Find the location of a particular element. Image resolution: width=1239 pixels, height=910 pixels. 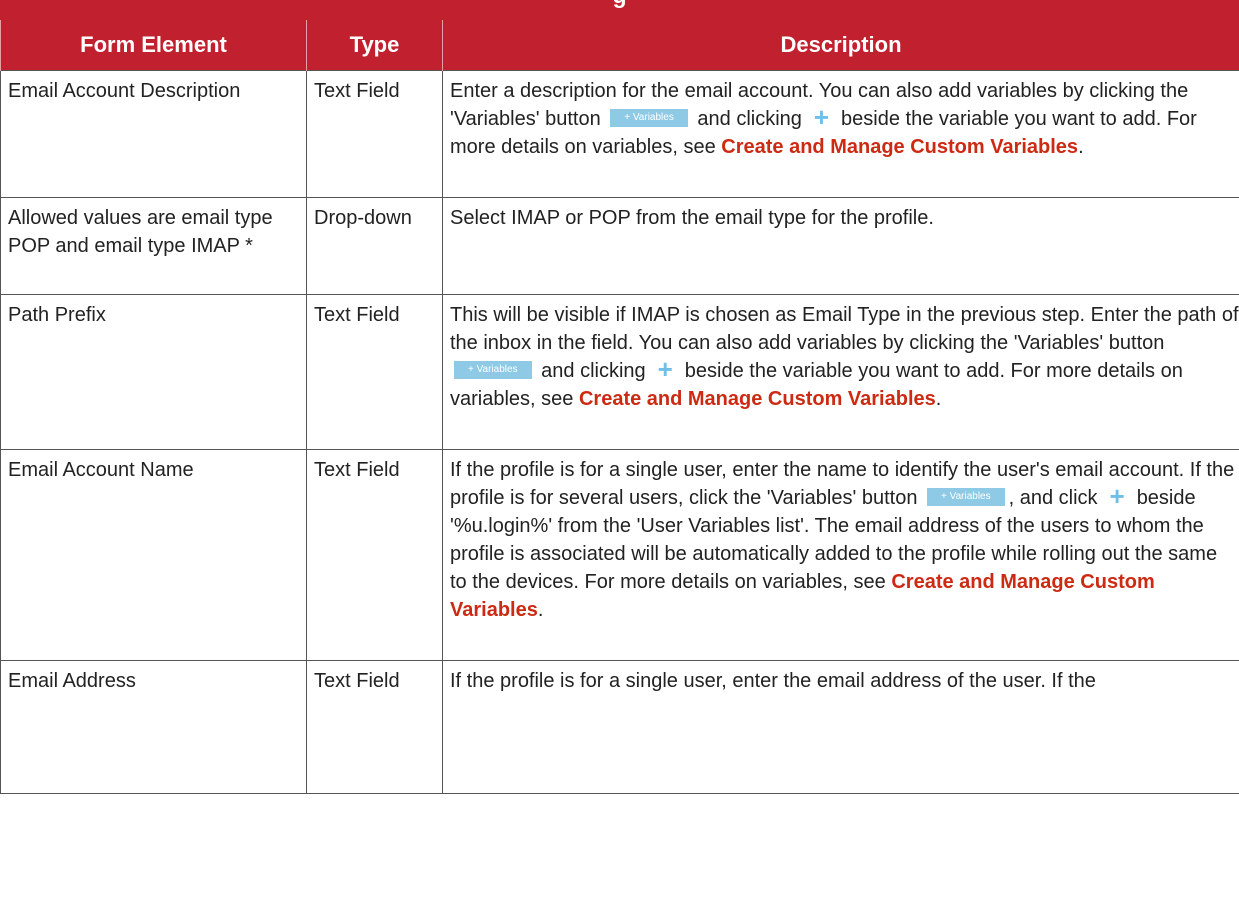

form-element-cell: Email Account Description is located at coordinates (153, 134).